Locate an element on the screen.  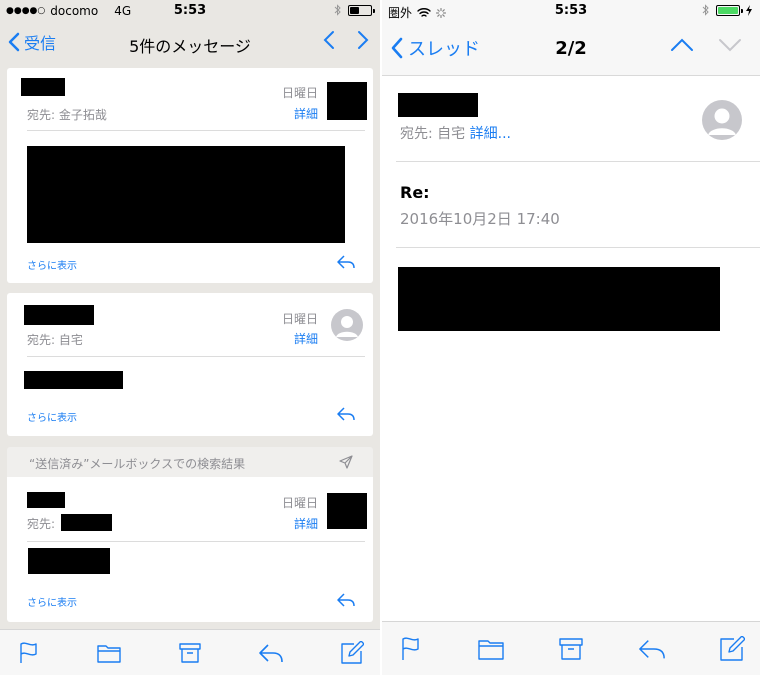
redacted-recipient is located at coordinates (86, 522).